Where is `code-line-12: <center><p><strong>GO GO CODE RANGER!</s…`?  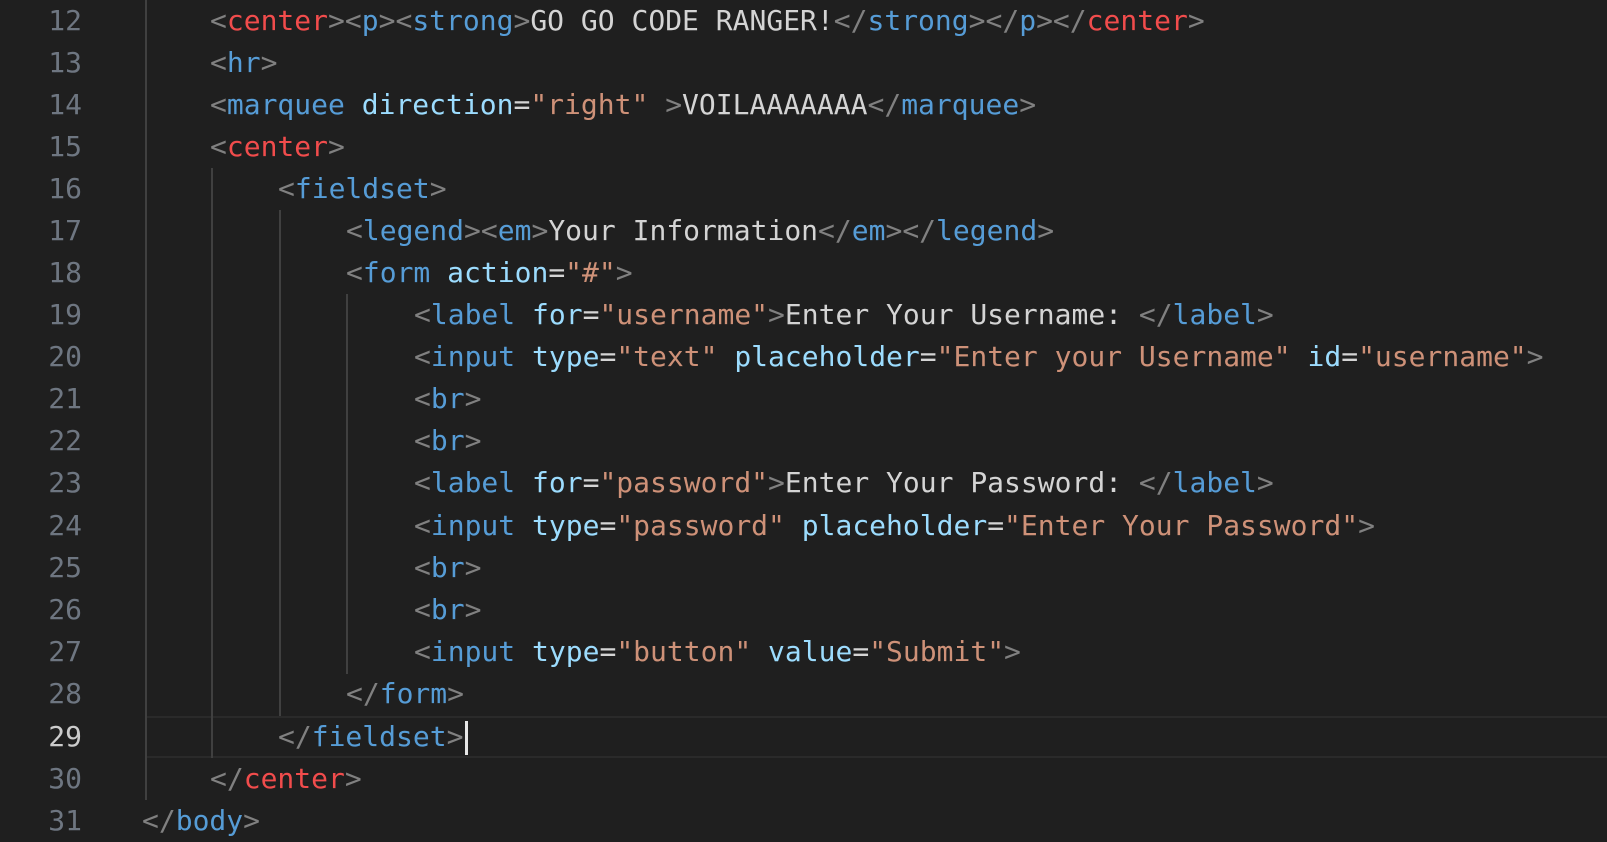
code-line-12: <center><p><strong>GO GO CODE RANGER!</s… is located at coordinates (707, 20).